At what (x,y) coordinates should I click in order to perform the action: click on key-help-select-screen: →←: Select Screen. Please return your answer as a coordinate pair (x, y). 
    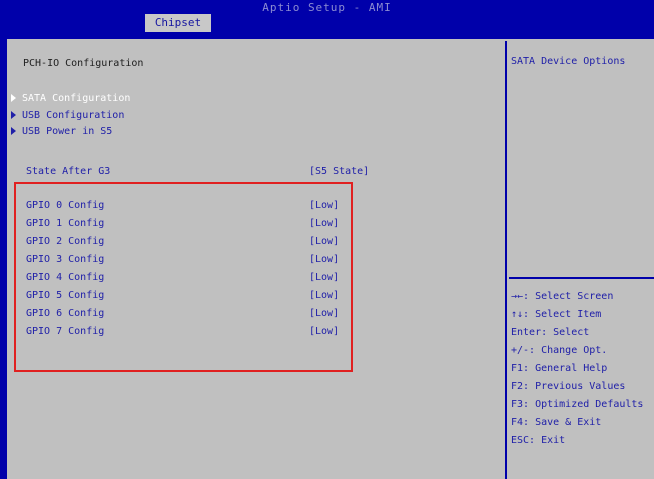
    Looking at the image, I should click on (562, 296).